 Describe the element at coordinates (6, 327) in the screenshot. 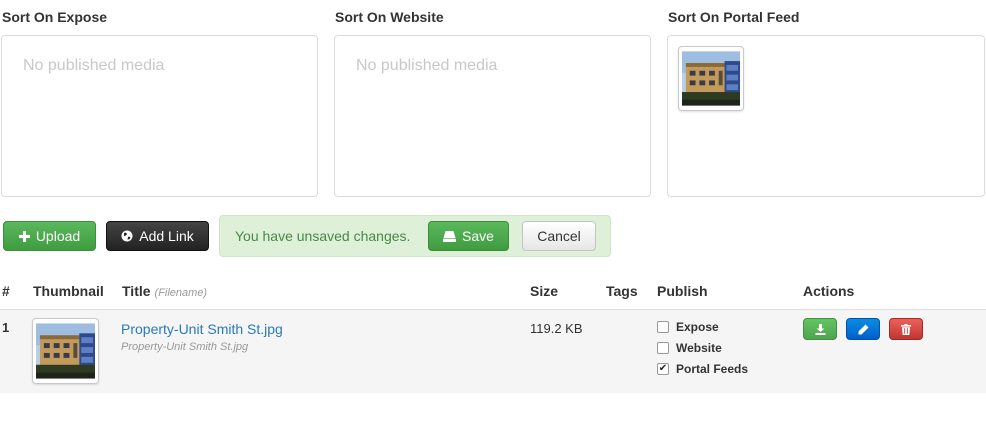

I see `row-number: 1` at that location.